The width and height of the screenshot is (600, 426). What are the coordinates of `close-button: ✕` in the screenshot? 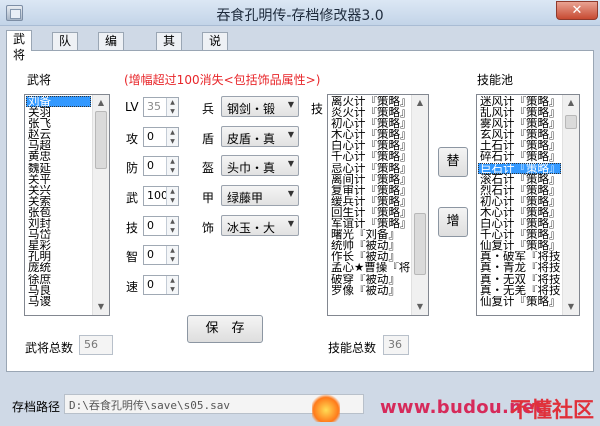 It's located at (577, 10).